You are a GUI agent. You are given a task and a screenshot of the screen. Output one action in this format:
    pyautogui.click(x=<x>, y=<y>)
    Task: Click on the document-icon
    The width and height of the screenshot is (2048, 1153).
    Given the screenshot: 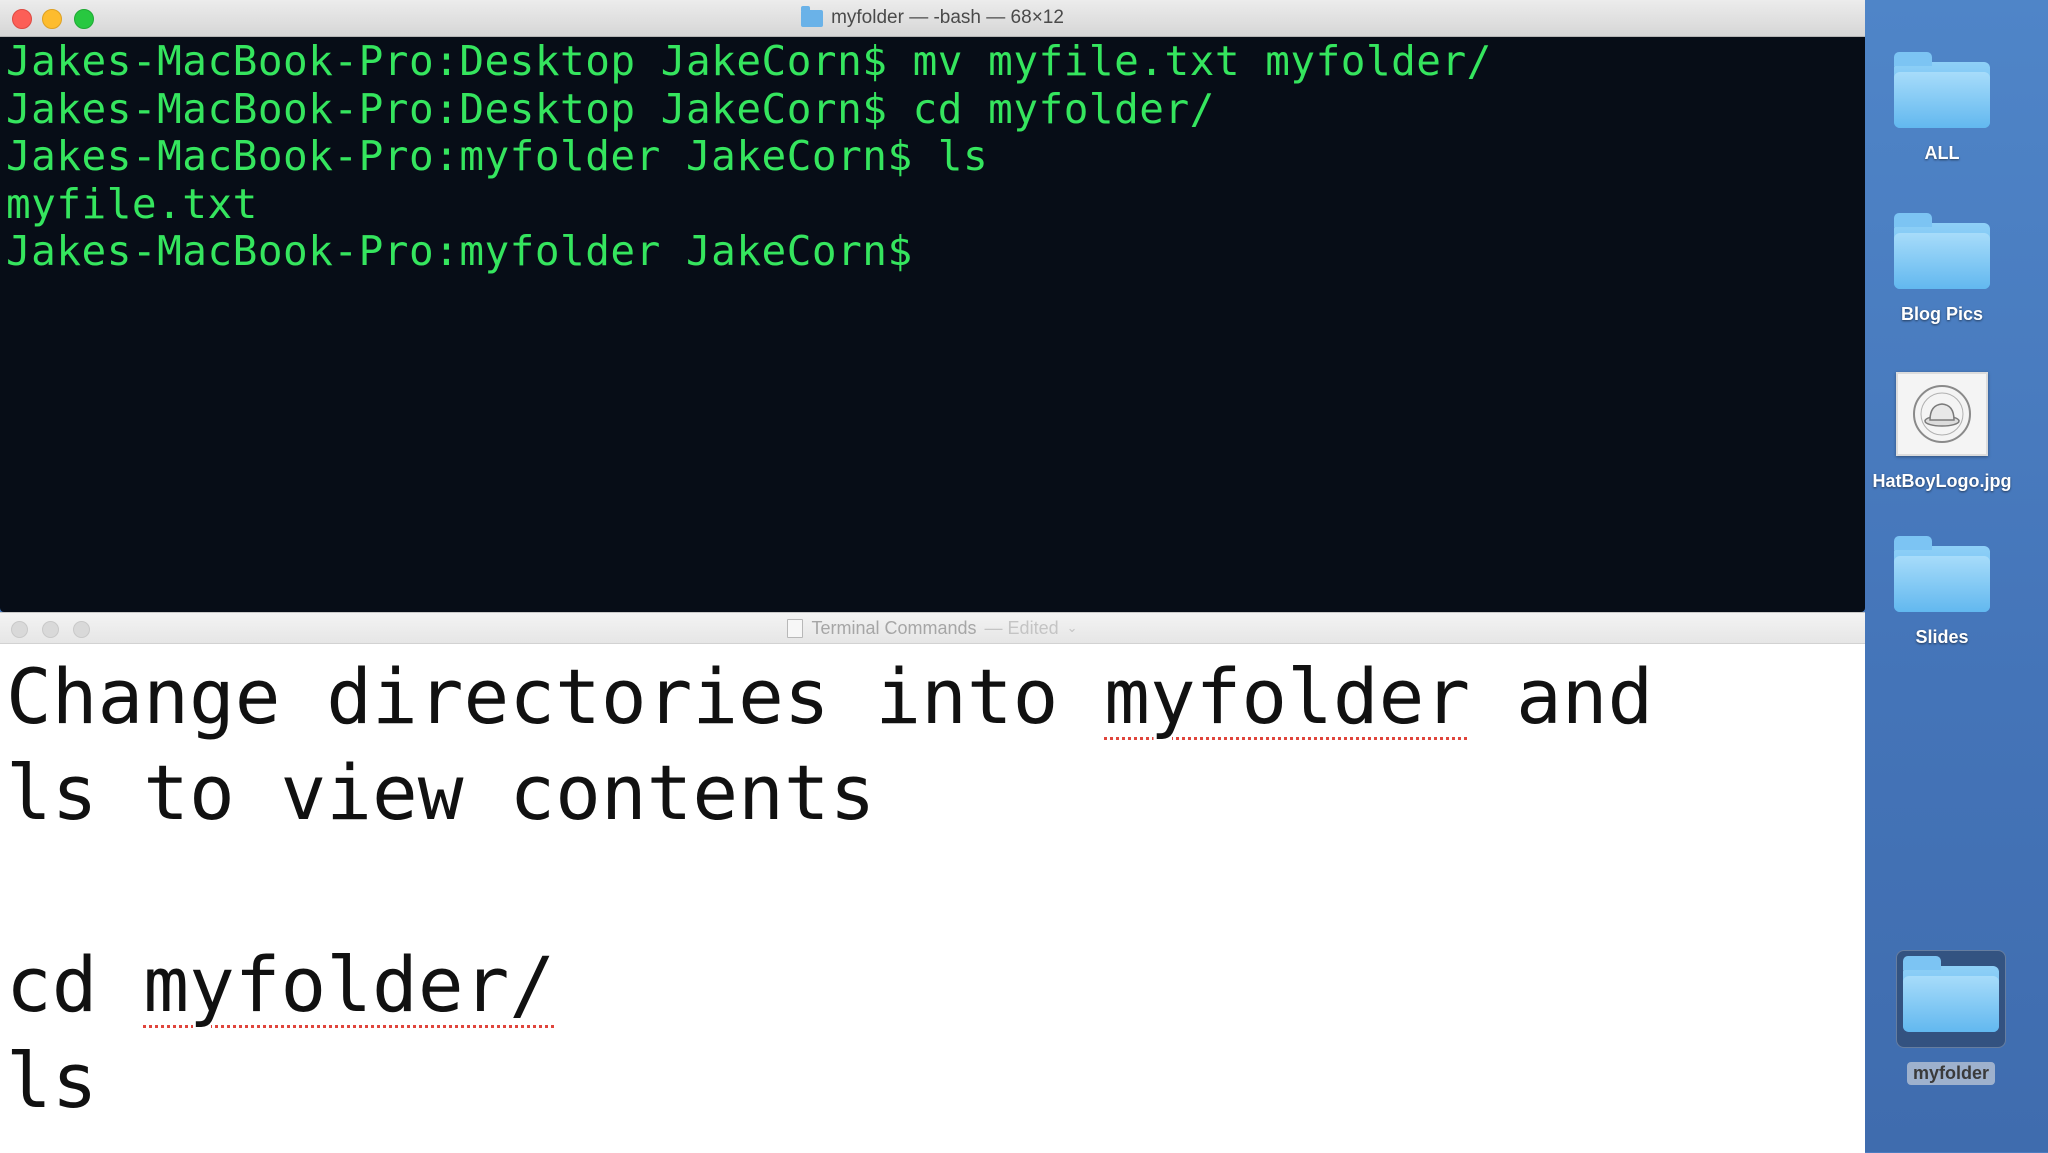 What is the action you would take?
    pyautogui.click(x=795, y=628)
    